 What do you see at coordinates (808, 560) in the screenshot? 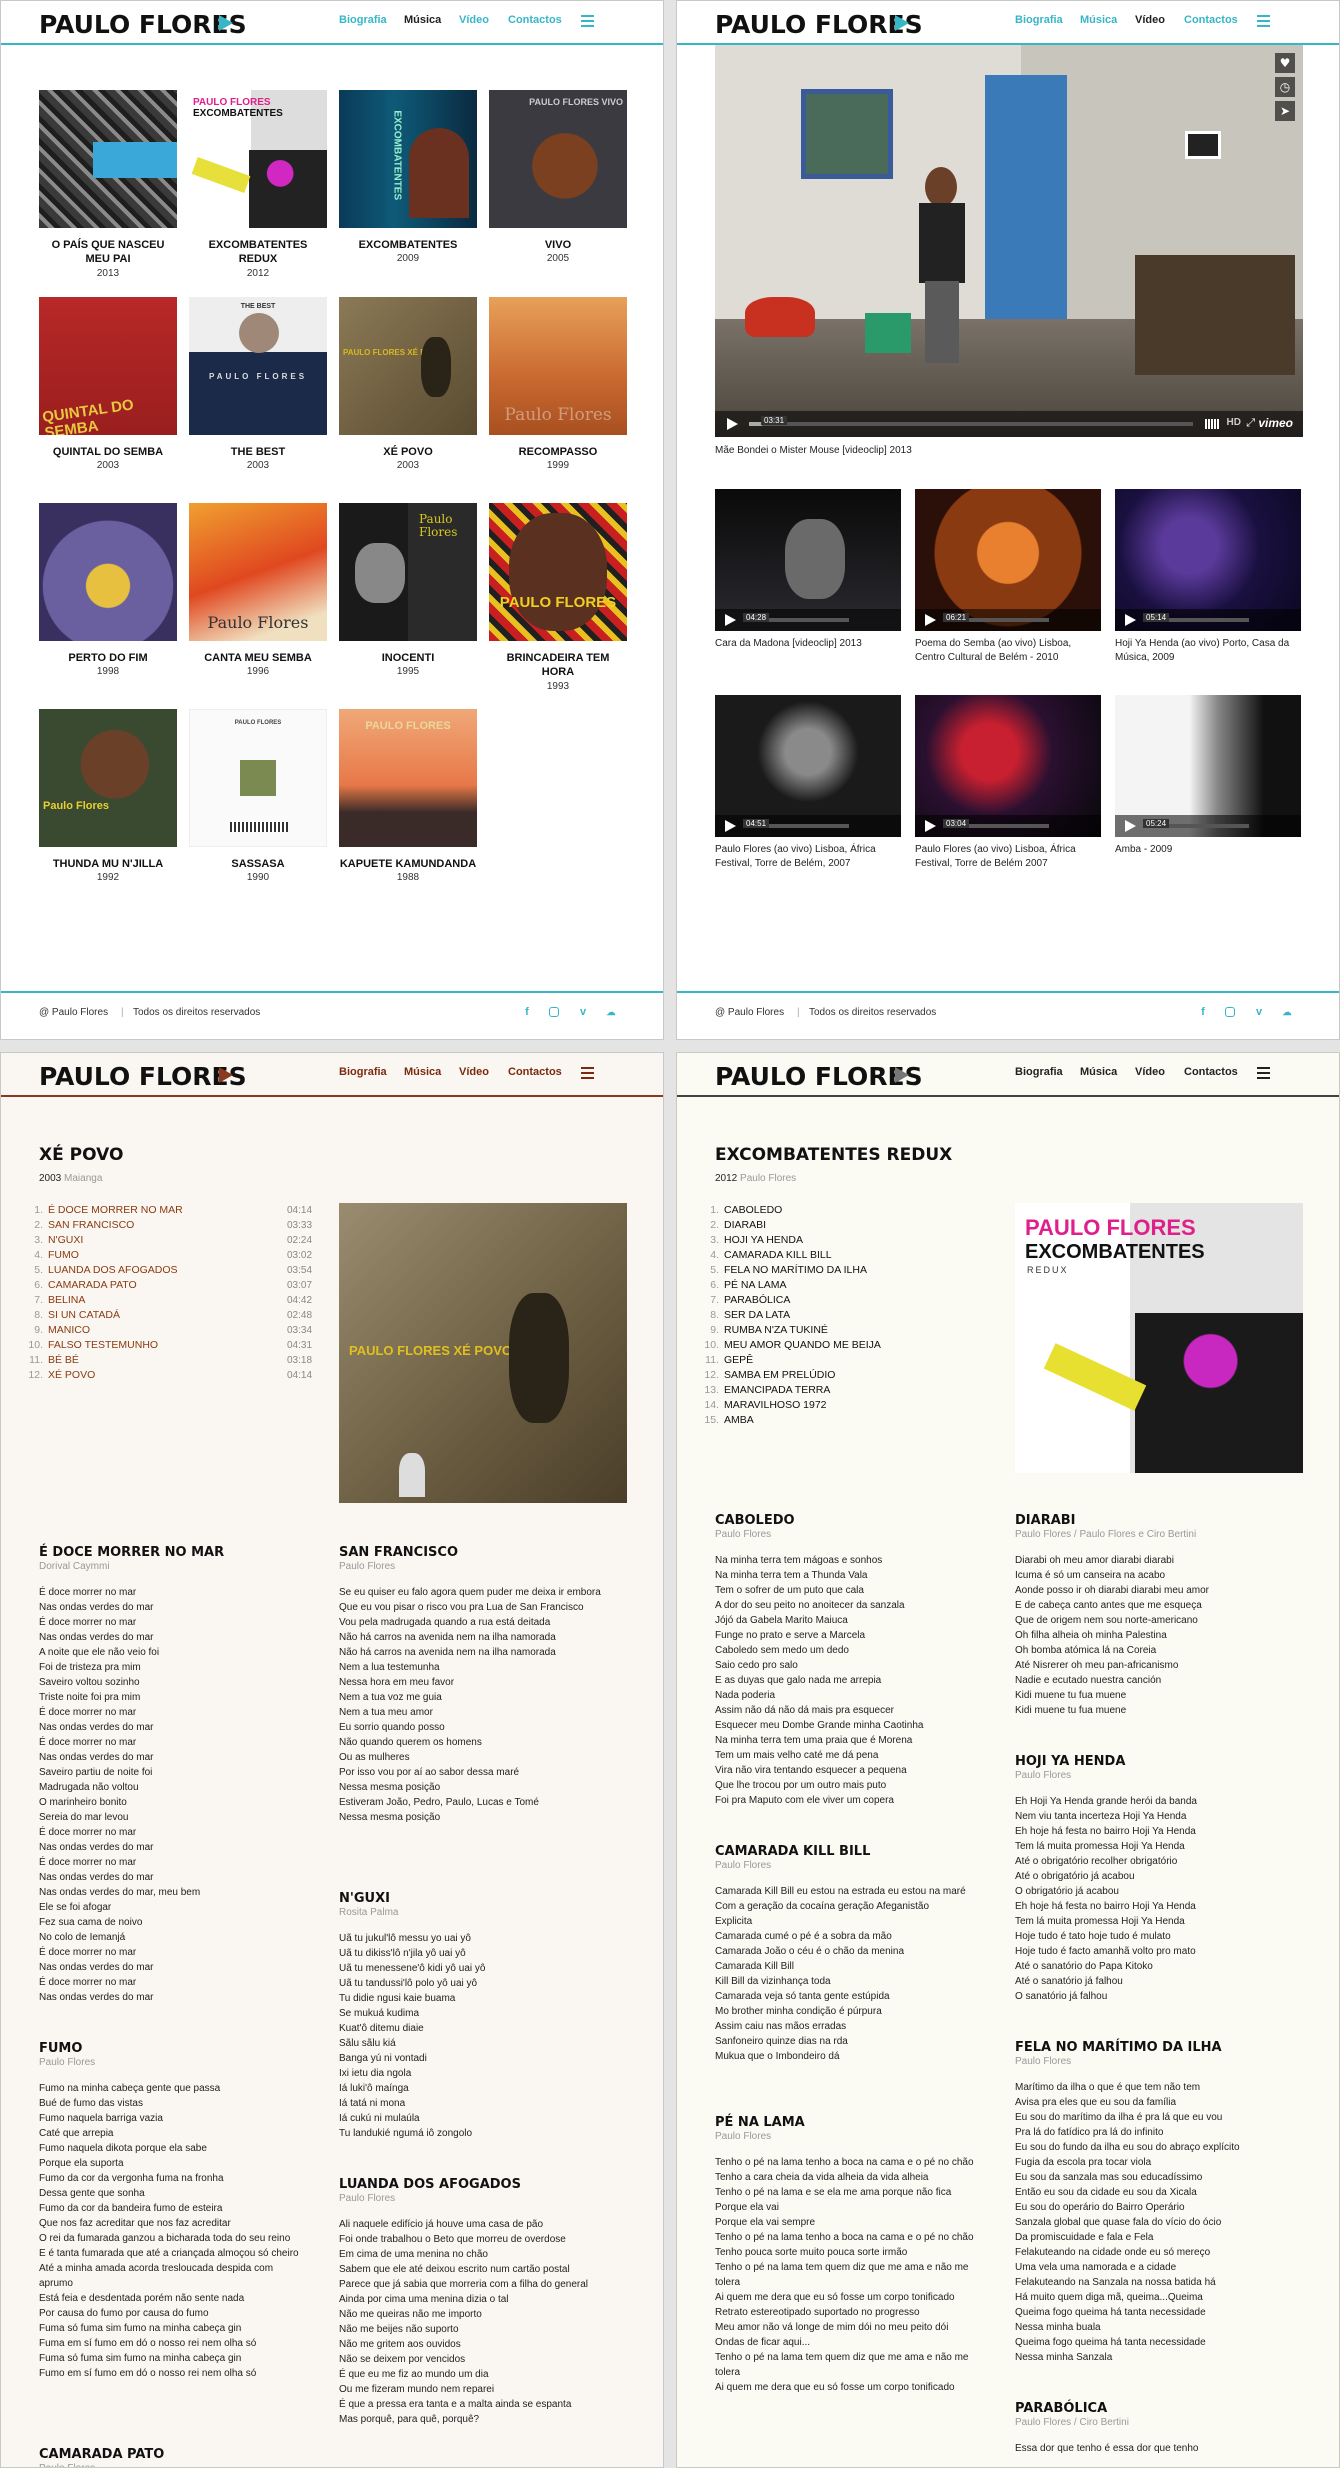
I see `video-thumbnail: 04:28` at bounding box center [808, 560].